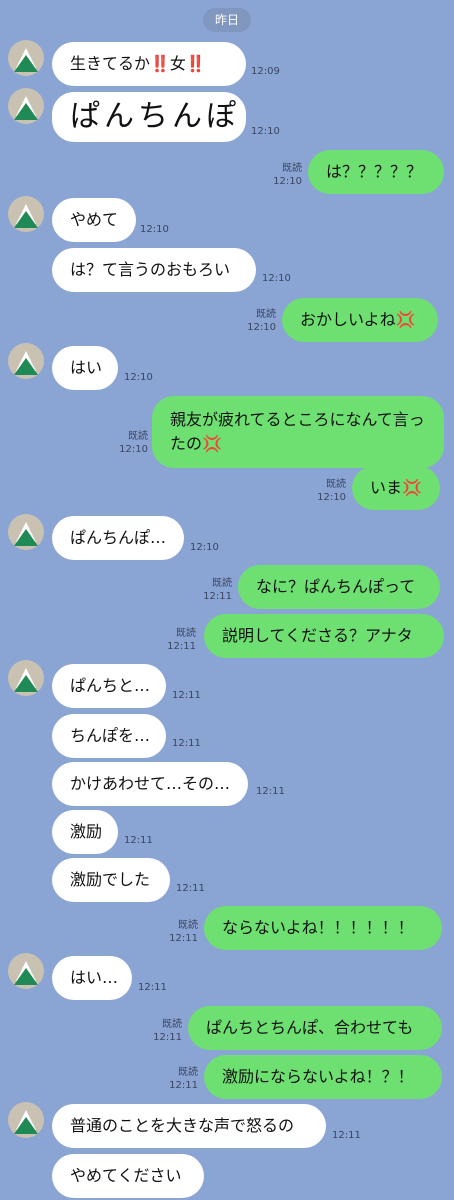 The image size is (454, 1200). Describe the element at coordinates (85, 368) in the screenshot. I see `incoming-message-bubble: はい` at that location.